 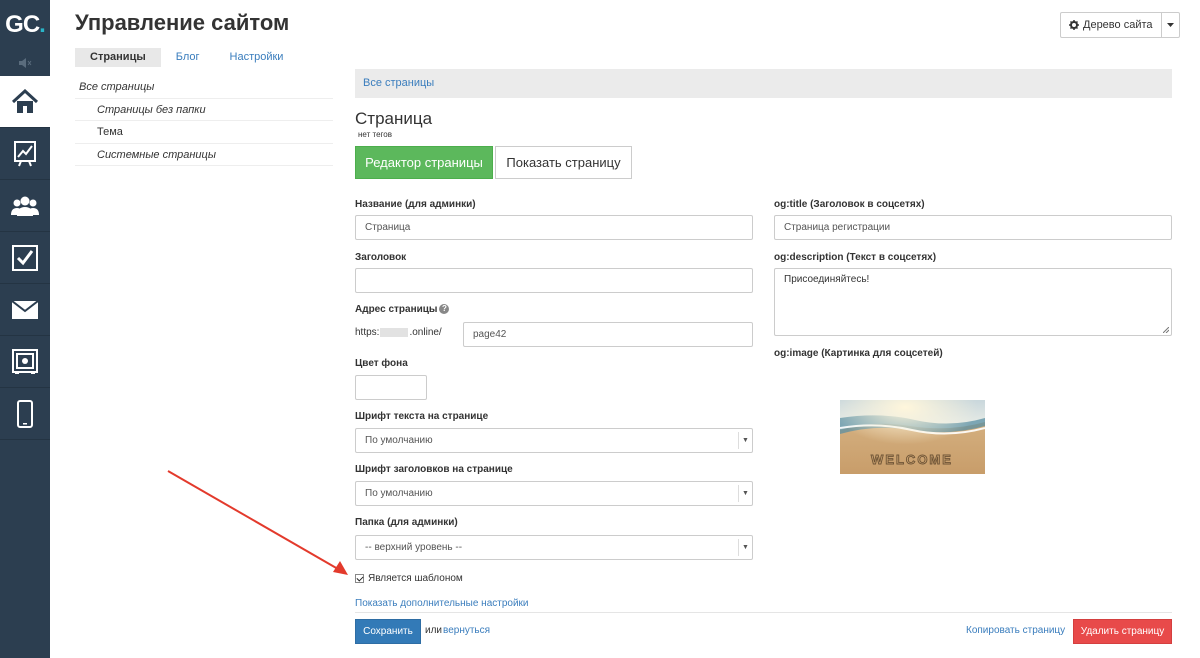 I want to click on rail-users, so click(x=25, y=206).